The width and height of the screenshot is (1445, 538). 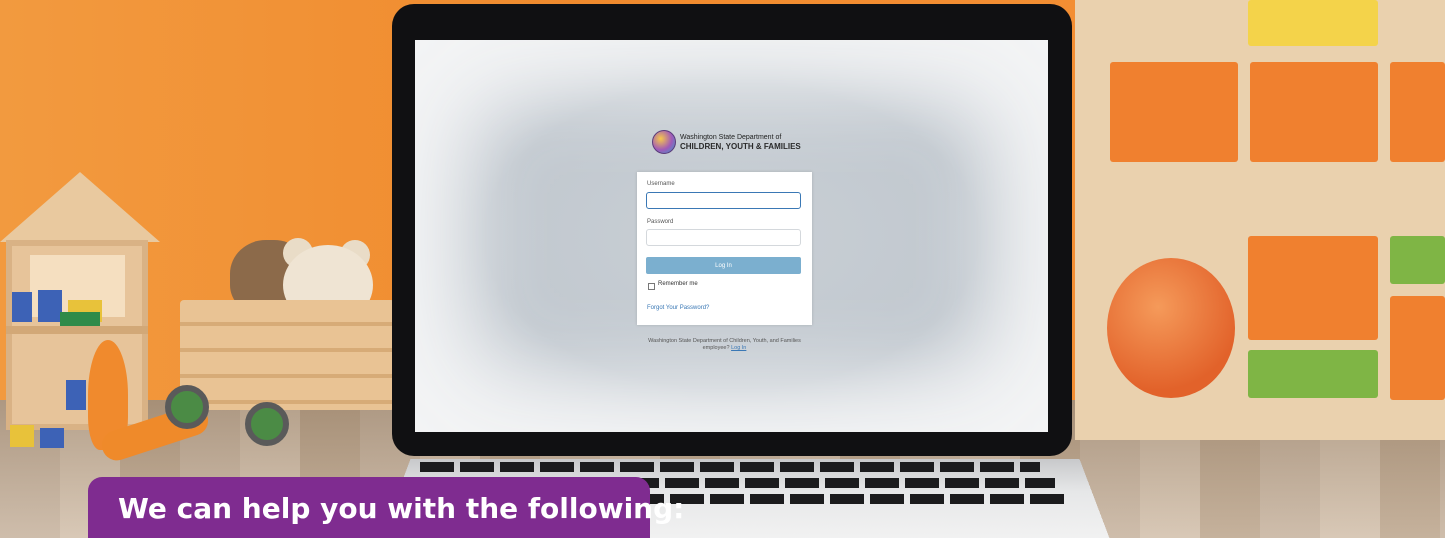 What do you see at coordinates (1313, 23) in the screenshot?
I see `yellow-bin` at bounding box center [1313, 23].